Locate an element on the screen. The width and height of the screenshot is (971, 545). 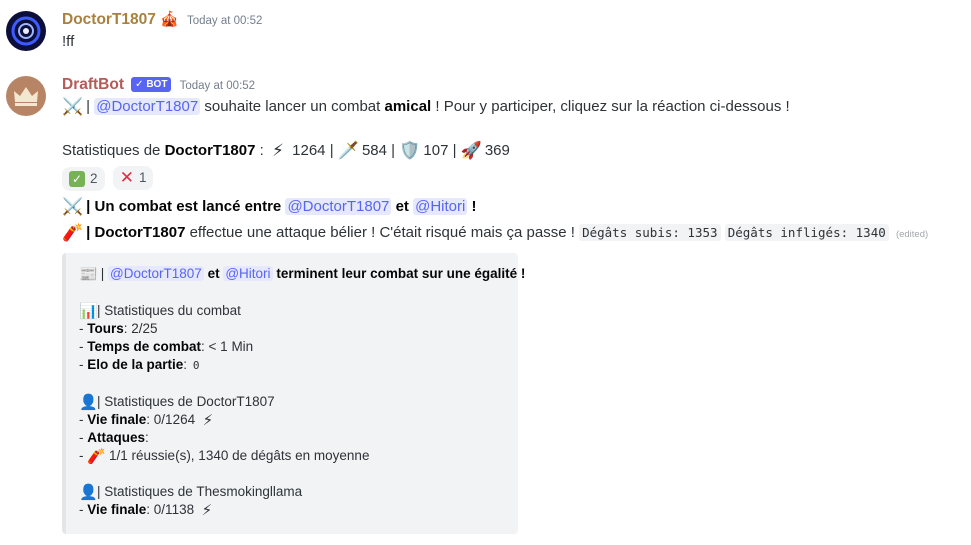
p1-vie-row: - Vie finale: 0/1264 ⚡ is located at coordinates (148, 420).